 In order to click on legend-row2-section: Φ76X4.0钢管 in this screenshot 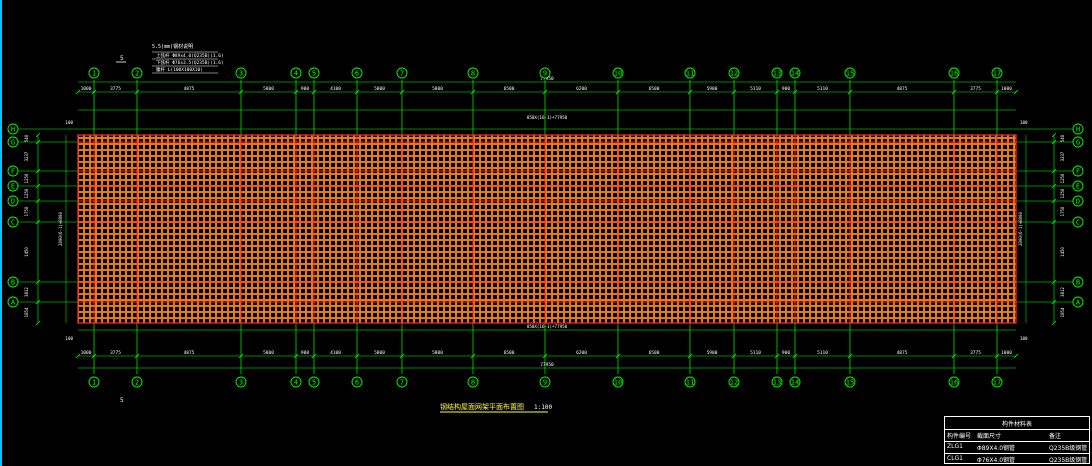, I will do `click(996, 460)`.